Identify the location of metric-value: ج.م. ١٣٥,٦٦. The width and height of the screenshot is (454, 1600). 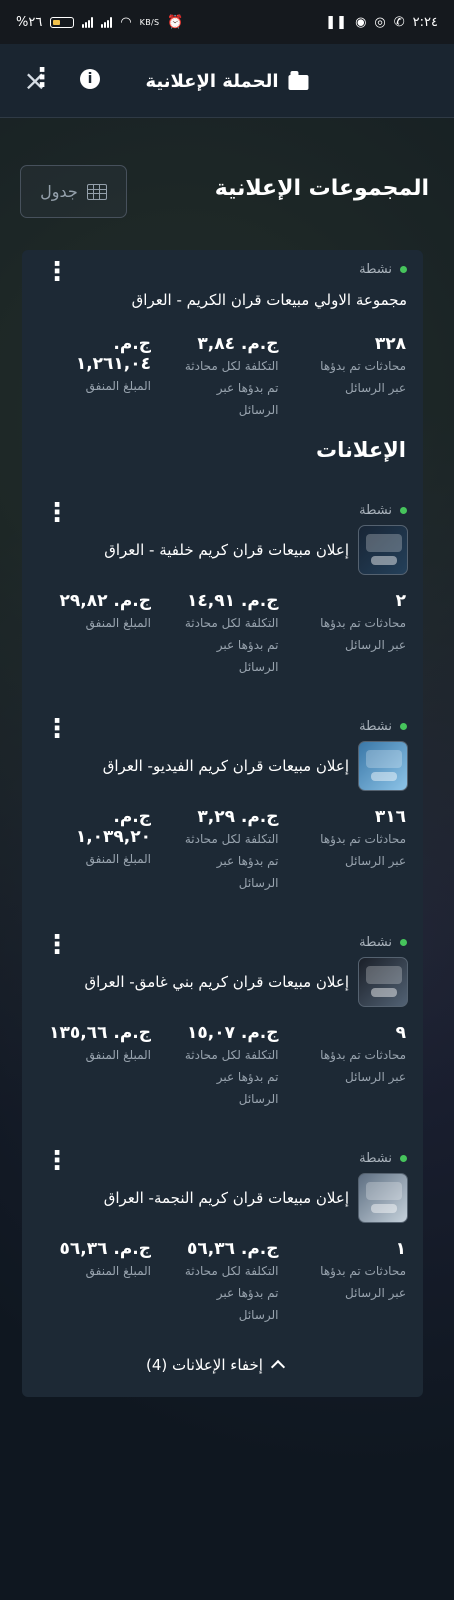
(100, 1033).